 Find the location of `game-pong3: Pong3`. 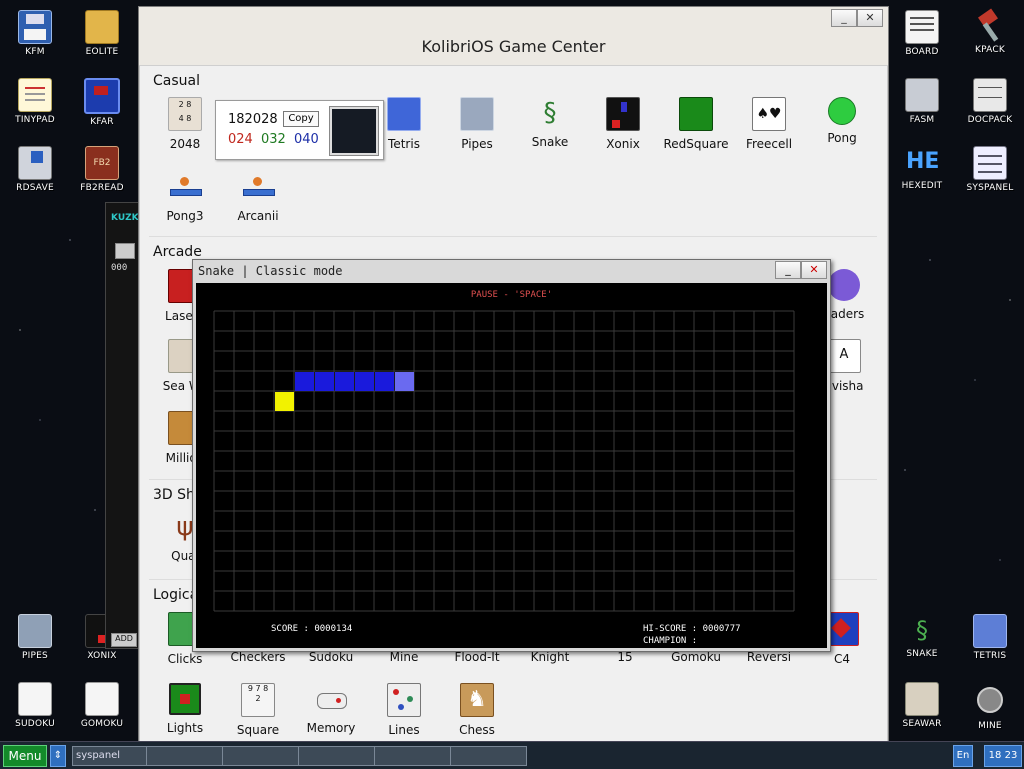

game-pong3: Pong3 is located at coordinates (185, 197).